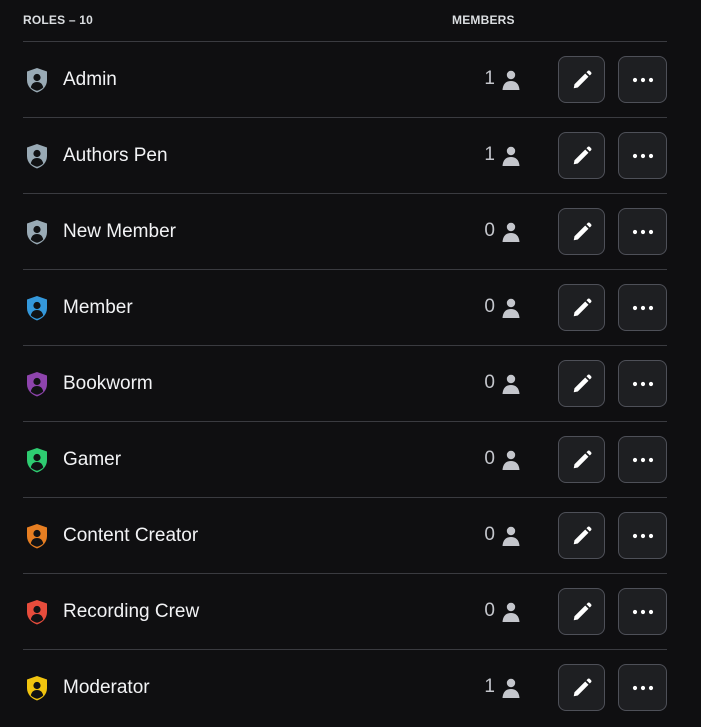 This screenshot has width=701, height=727. What do you see at coordinates (345, 21) in the screenshot?
I see `roles-table-header: ROLES – 10 MEMBERS` at bounding box center [345, 21].